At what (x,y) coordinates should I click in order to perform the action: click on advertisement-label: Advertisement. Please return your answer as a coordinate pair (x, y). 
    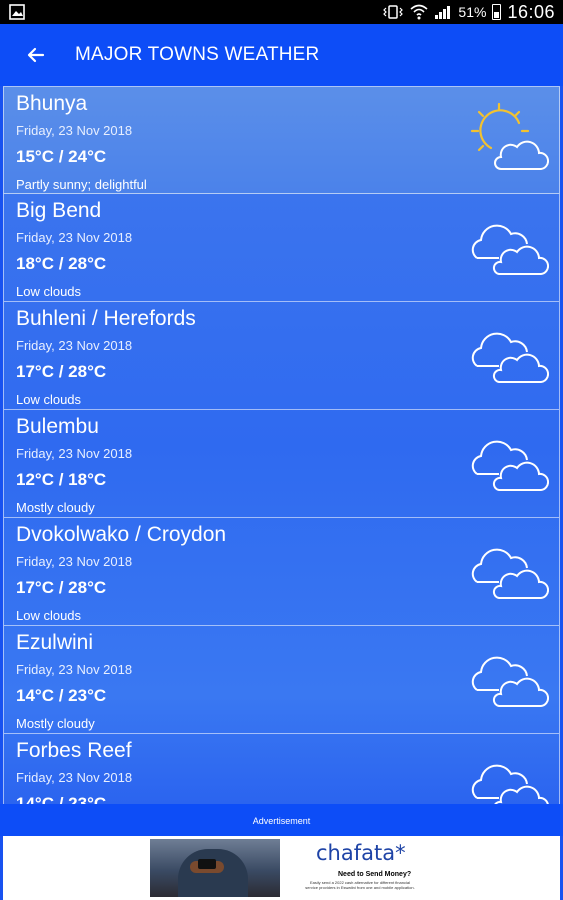
    Looking at the image, I should click on (281, 820).